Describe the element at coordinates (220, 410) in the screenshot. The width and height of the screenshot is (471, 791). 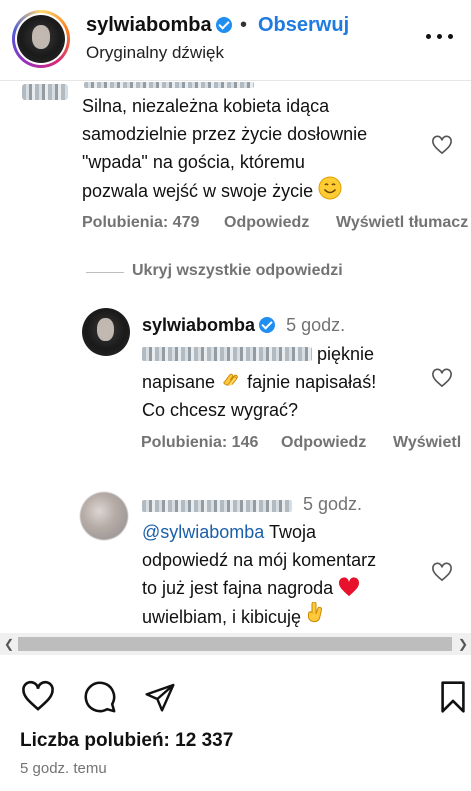
I see `comment-line: Co chcesz wygrać?` at that location.